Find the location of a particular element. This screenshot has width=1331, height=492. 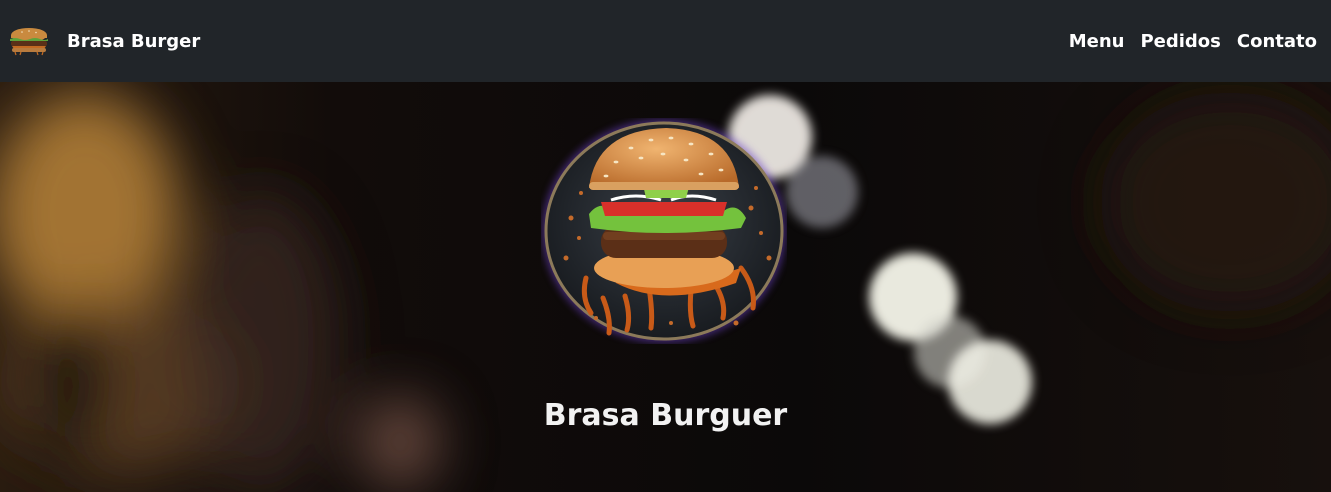

nav-link-menu: Menu is located at coordinates (1097, 41).